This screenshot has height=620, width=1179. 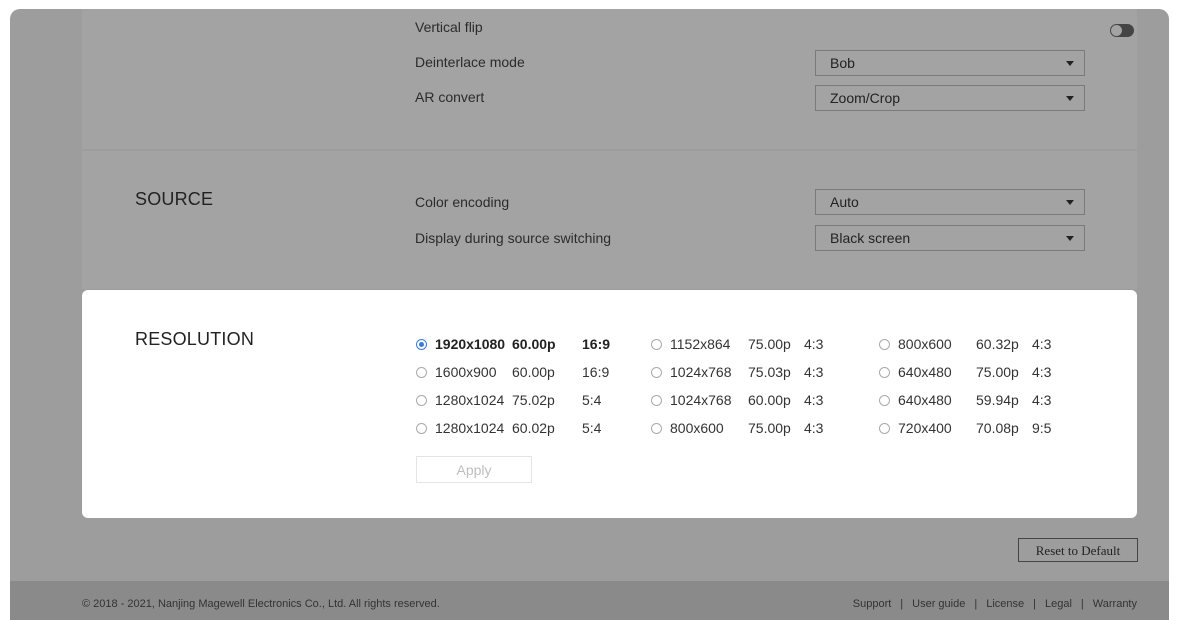 I want to click on frame-rate-value: 60.32p, so click(x=997, y=344).